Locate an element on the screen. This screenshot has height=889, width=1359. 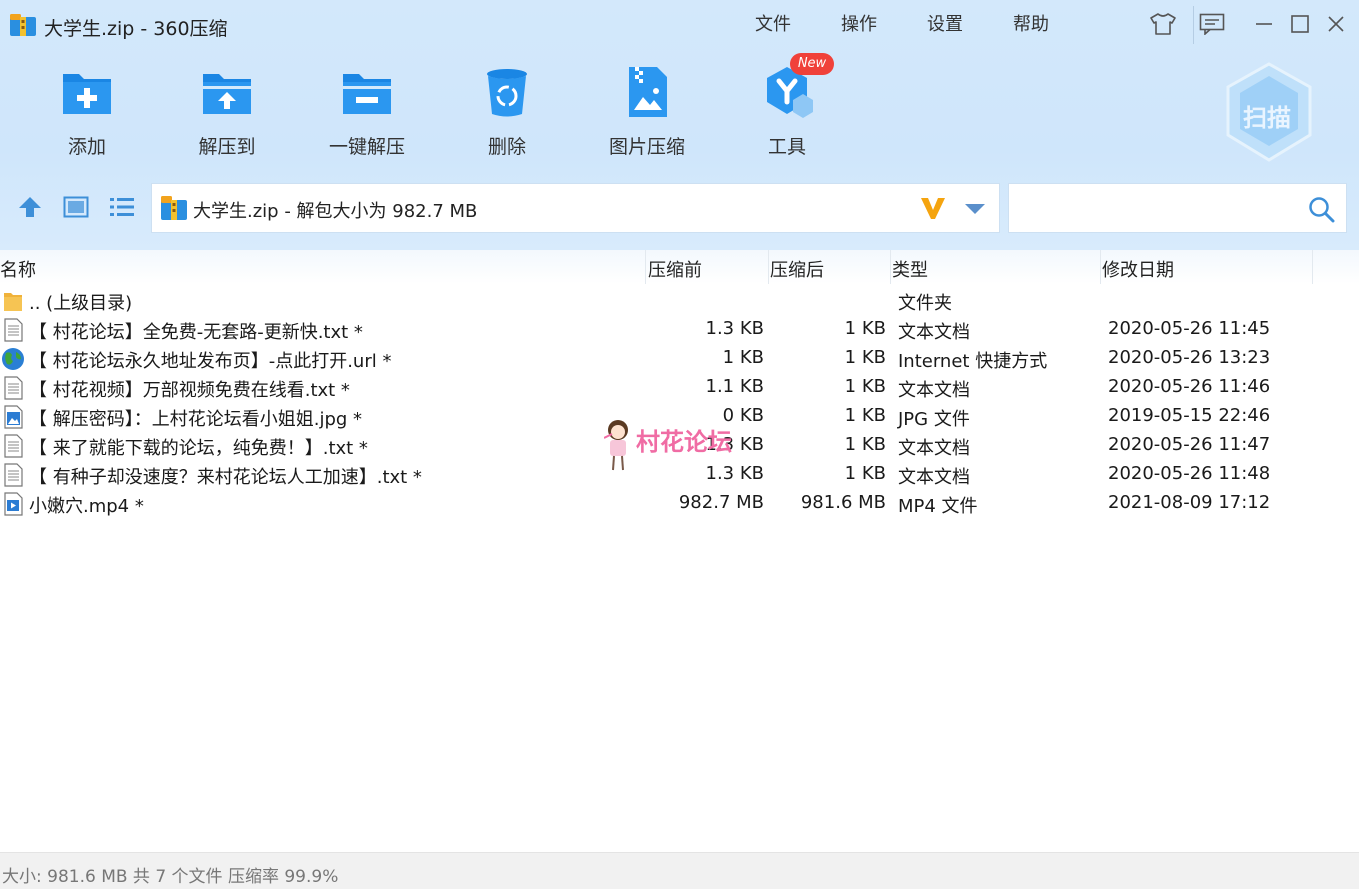
list-view-button is located at coordinates (122, 207).